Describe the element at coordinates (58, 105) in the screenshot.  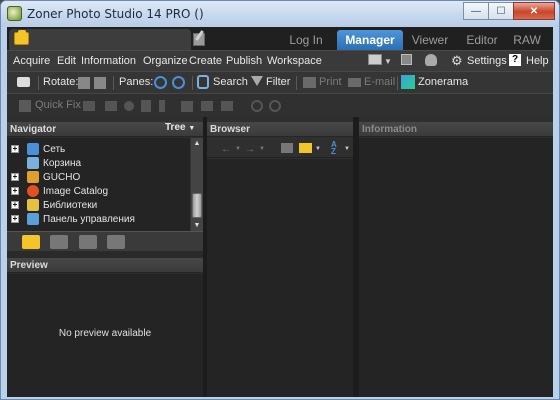
I see `quick-fix-button: Quick Fix` at that location.